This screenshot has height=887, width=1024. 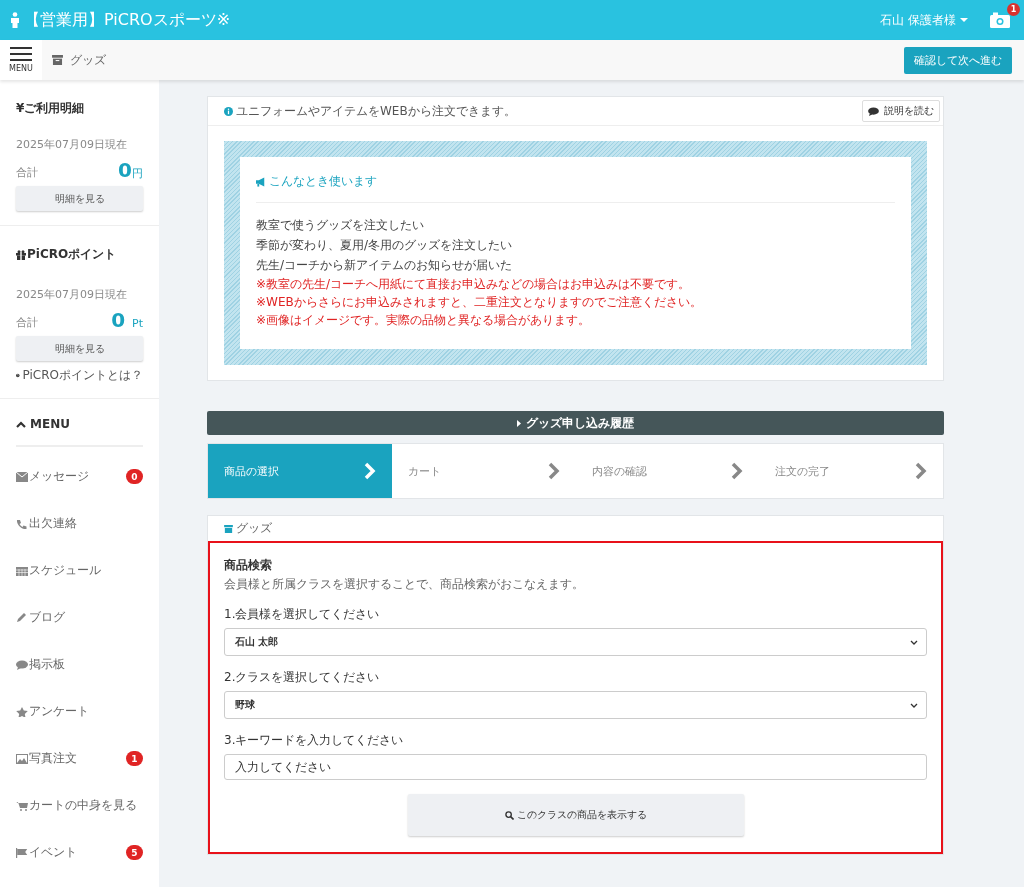 I want to click on class-select: 野球, so click(x=575, y=705).